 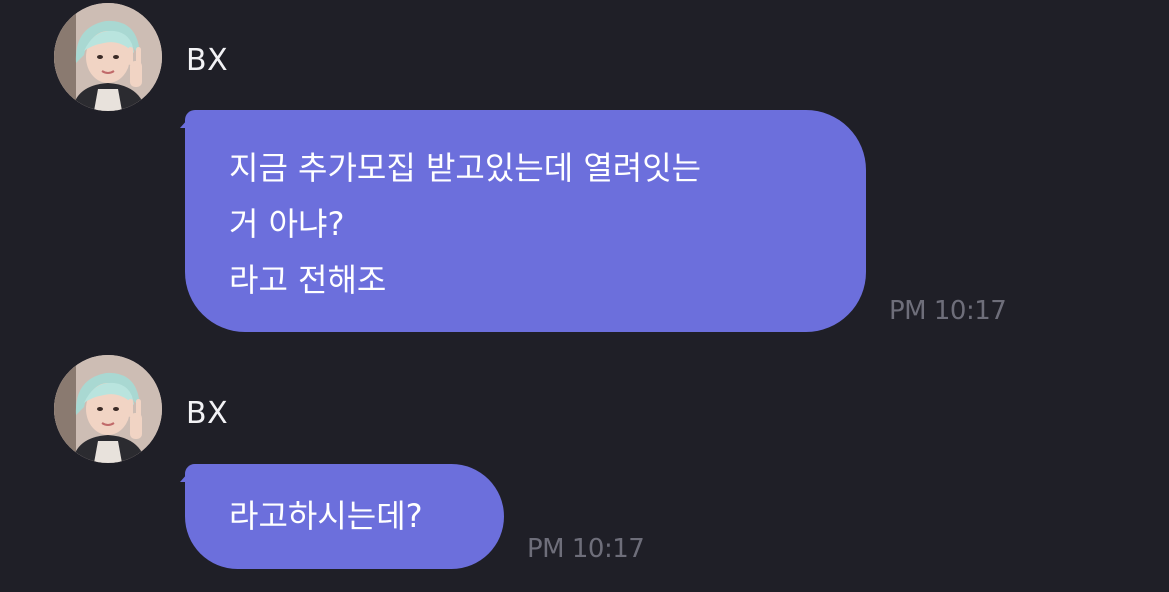 What do you see at coordinates (465, 168) in the screenshot?
I see `message-line: 지금 추가모집 받고있는데 열려잇는` at bounding box center [465, 168].